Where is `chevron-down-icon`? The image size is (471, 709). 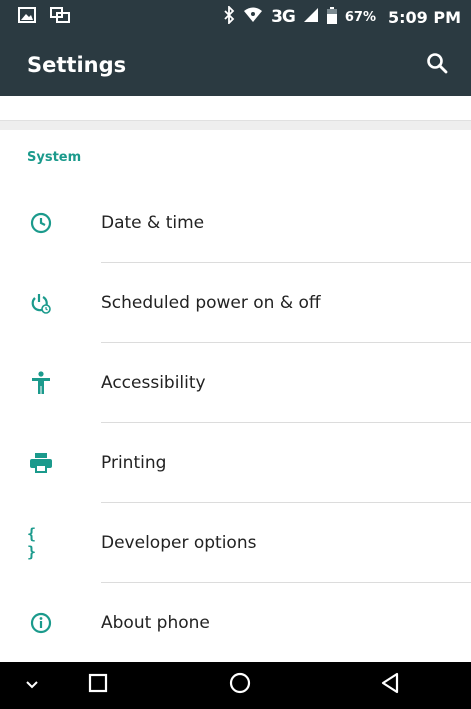
chevron-down-icon is located at coordinates (32, 686).